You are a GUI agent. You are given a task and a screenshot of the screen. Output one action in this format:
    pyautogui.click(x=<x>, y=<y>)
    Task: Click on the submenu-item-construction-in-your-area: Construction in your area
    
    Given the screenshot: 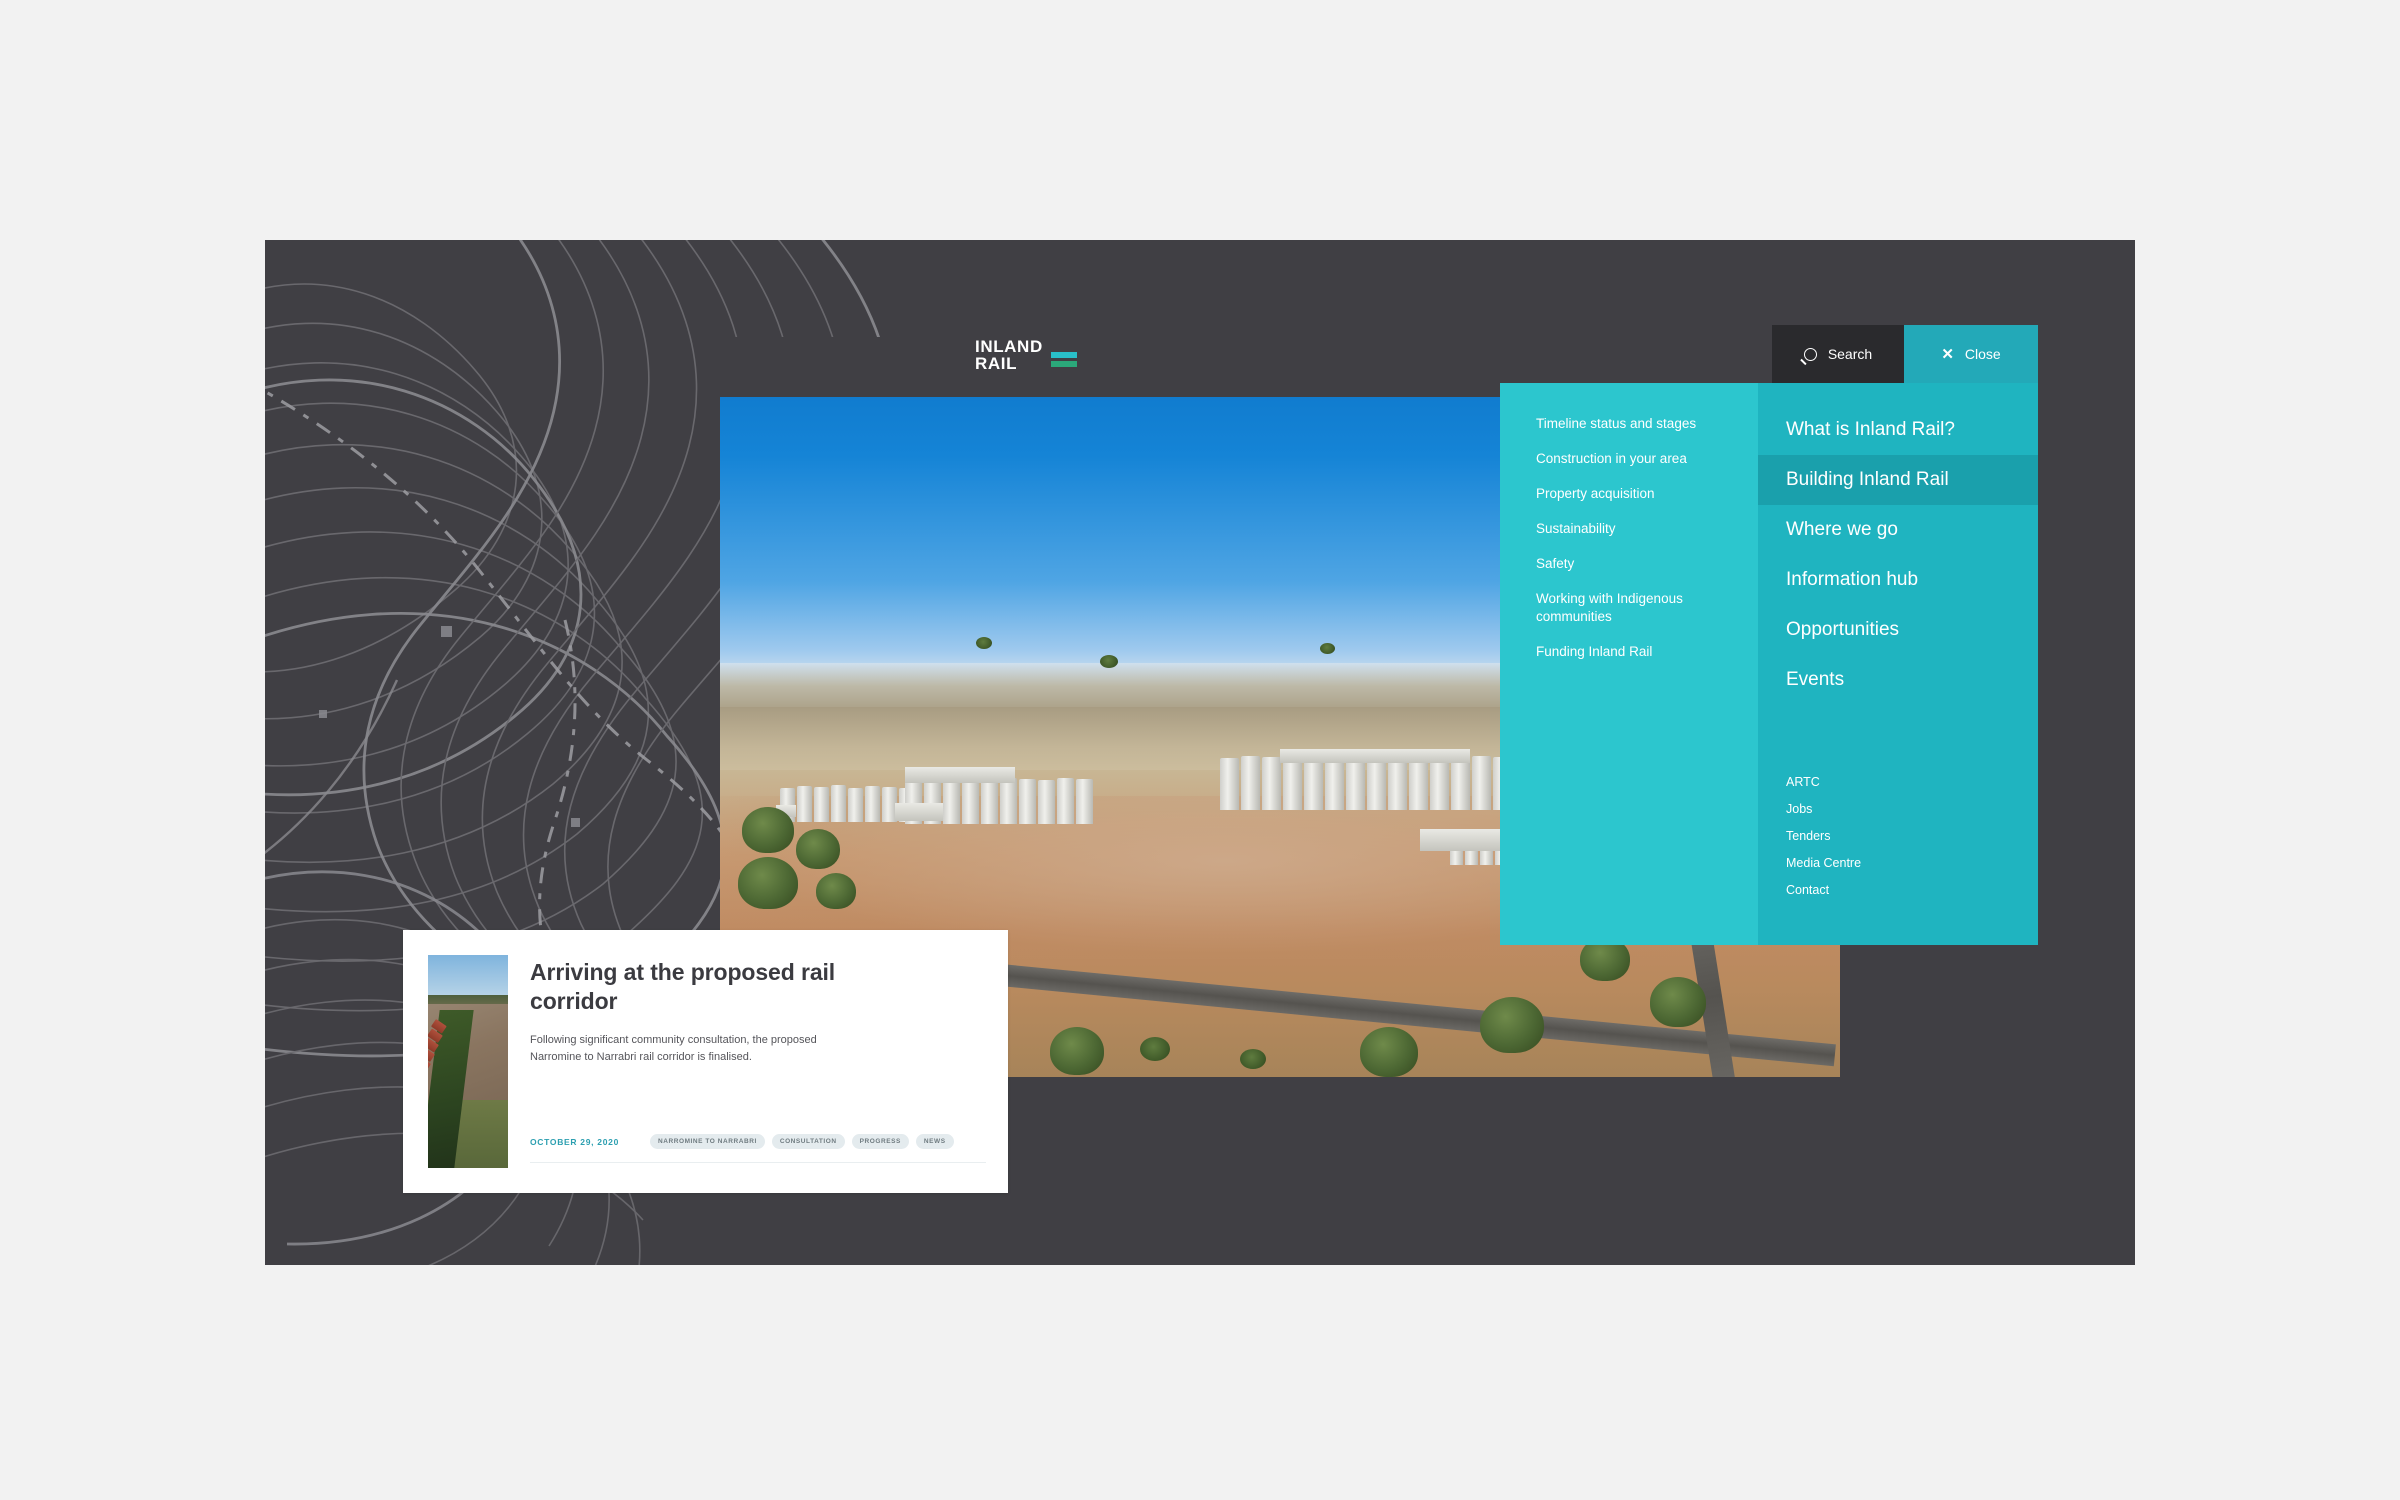 What is the action you would take?
    pyautogui.click(x=1636, y=459)
    